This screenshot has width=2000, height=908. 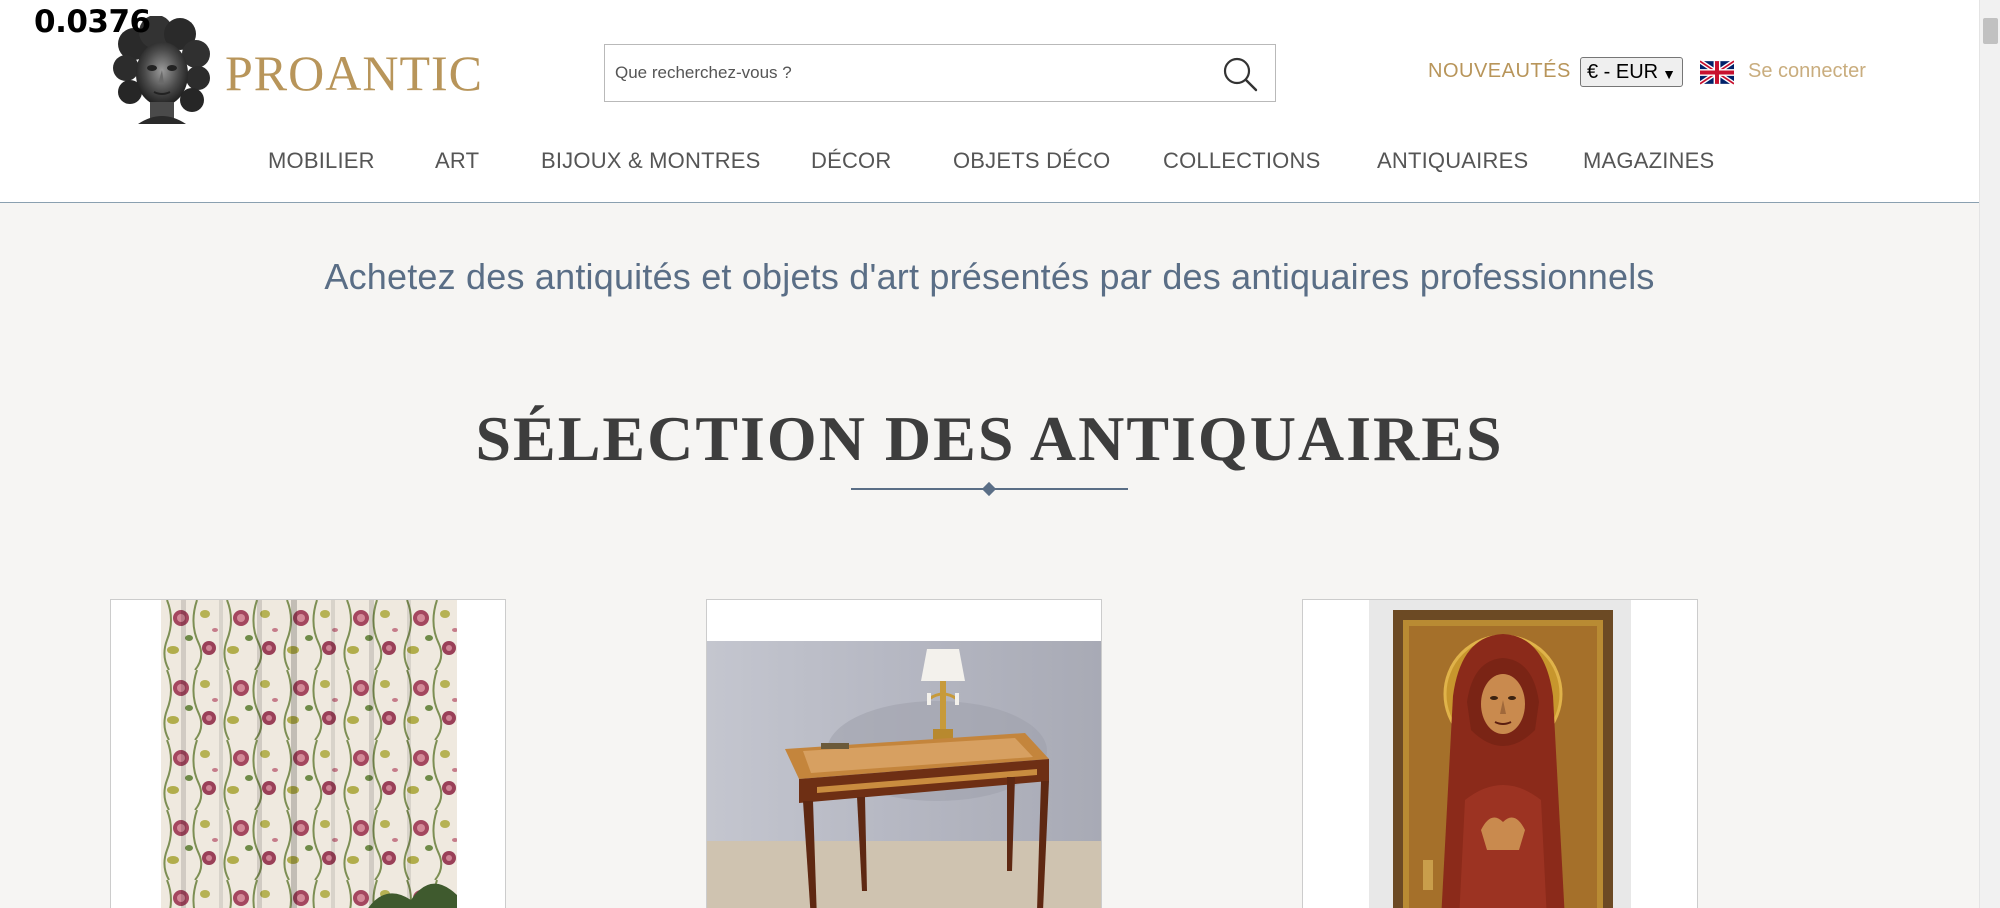 I want to click on chevron-down-icon: ▼, so click(x=1669, y=74).